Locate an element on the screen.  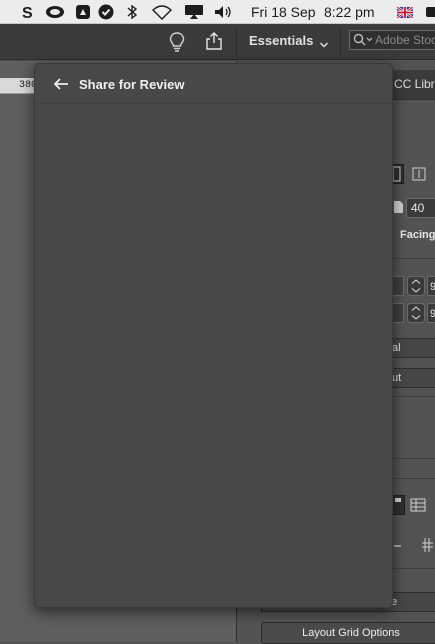
uk-flag-icon is located at coordinates (405, 12).